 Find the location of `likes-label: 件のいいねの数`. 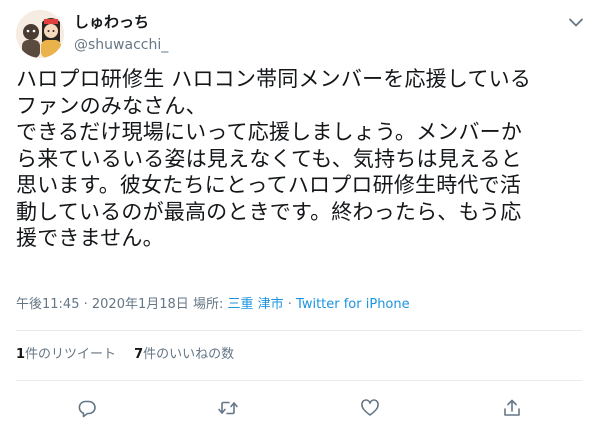

likes-label: 件のいいねの数 is located at coordinates (189, 354).